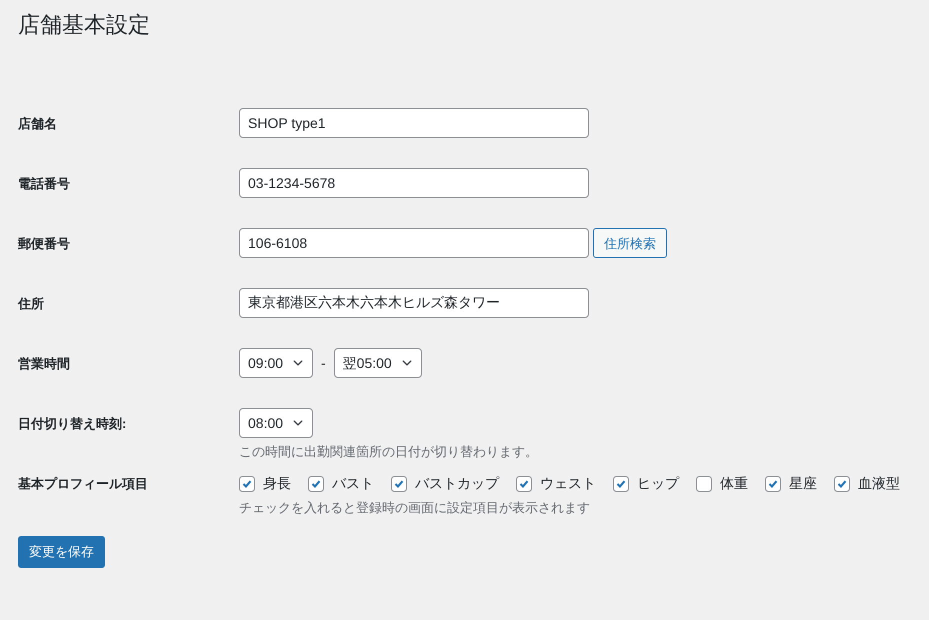 Image resolution: width=929 pixels, height=620 pixels. What do you see at coordinates (276, 423) in the screenshot?
I see `time-select: 08:00` at bounding box center [276, 423].